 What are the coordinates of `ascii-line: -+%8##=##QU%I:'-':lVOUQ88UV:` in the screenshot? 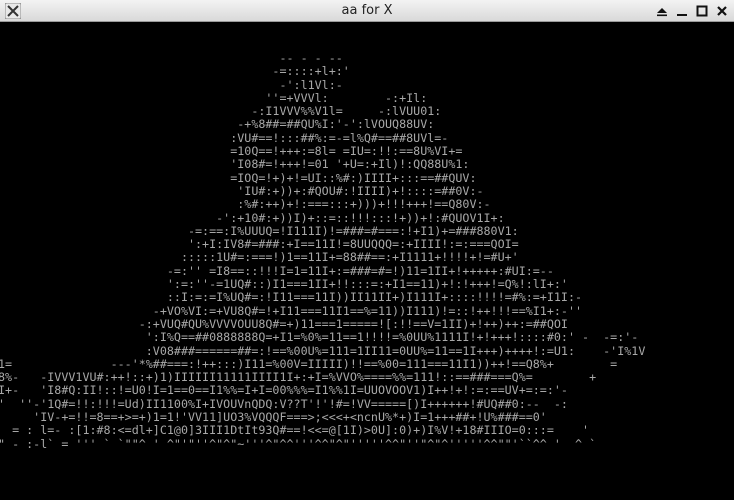 It's located at (217, 124).